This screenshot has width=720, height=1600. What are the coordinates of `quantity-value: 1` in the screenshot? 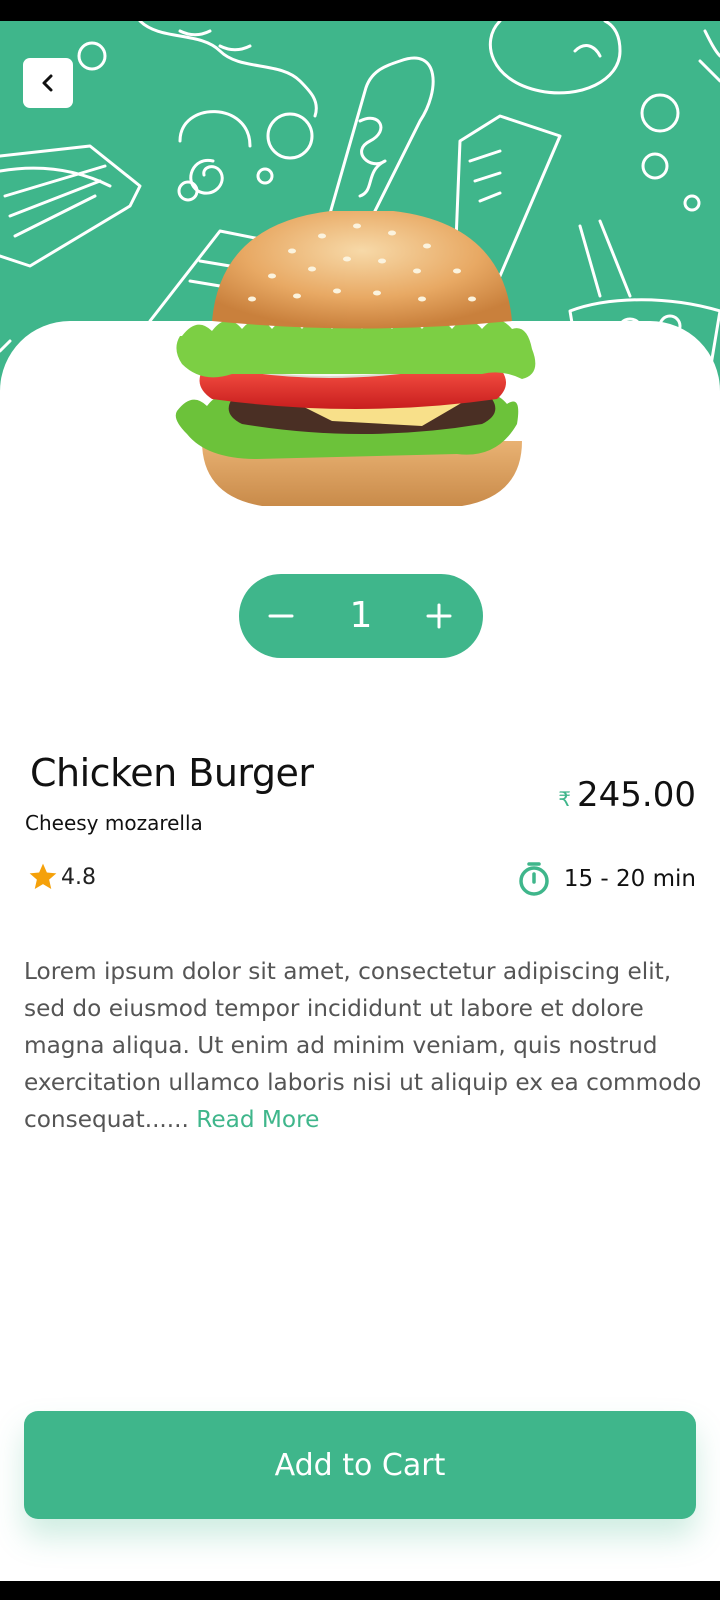 It's located at (361, 615).